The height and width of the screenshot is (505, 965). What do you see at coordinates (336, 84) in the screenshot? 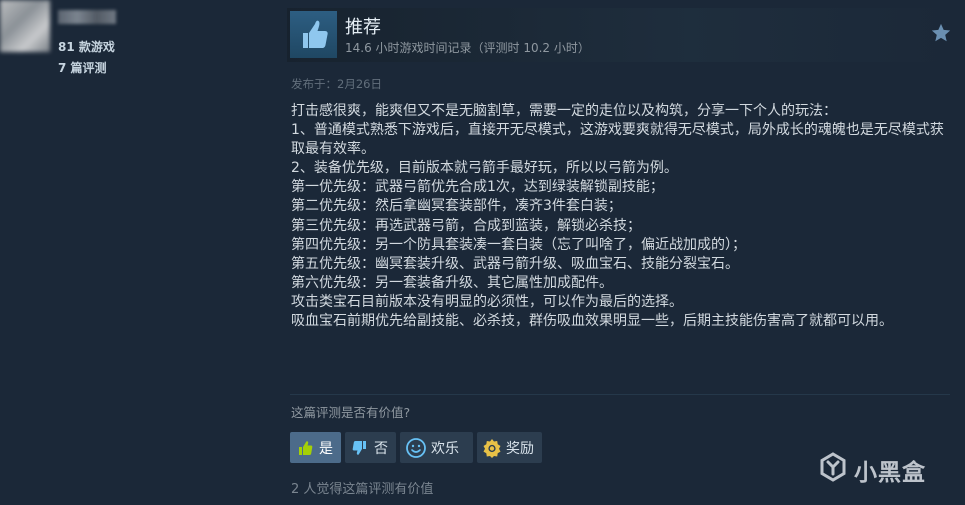
I see `review-posted-date: 发布于：2月26日` at bounding box center [336, 84].